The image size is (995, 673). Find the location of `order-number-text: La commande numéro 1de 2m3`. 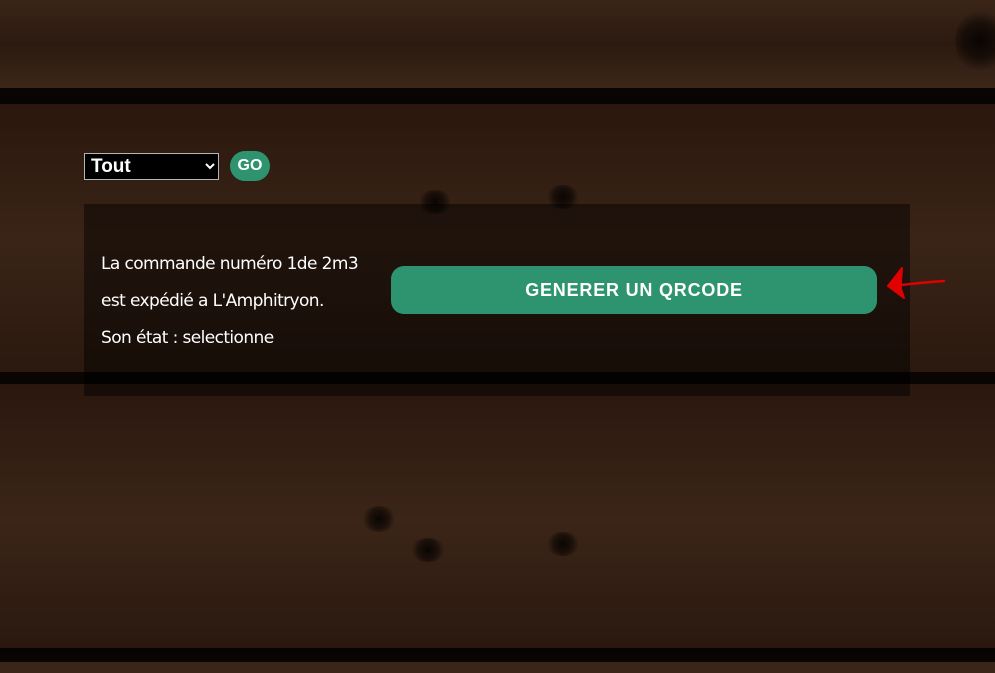

order-number-text: La commande numéro 1de 2m3 is located at coordinates (230, 264).